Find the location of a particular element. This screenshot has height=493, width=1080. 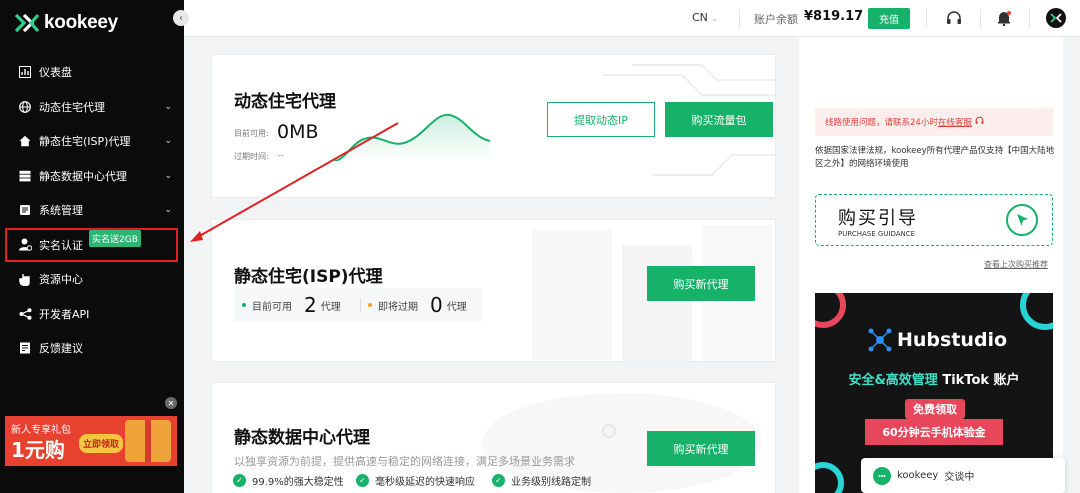

live-chat-widget: kookeey 交谈中 is located at coordinates (963, 475).